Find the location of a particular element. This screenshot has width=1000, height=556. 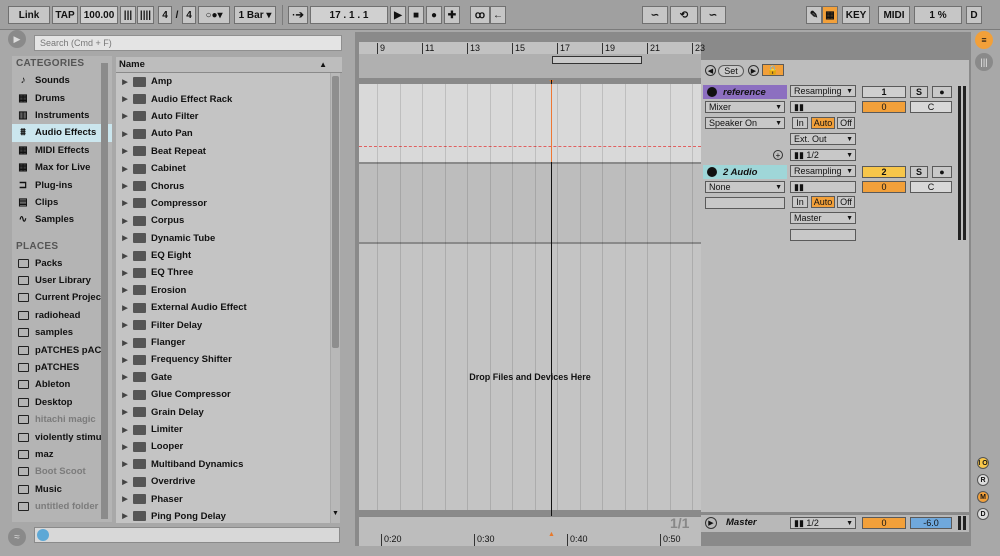

list-item: ▶ Filter Delay is located at coordinates (223, 324).